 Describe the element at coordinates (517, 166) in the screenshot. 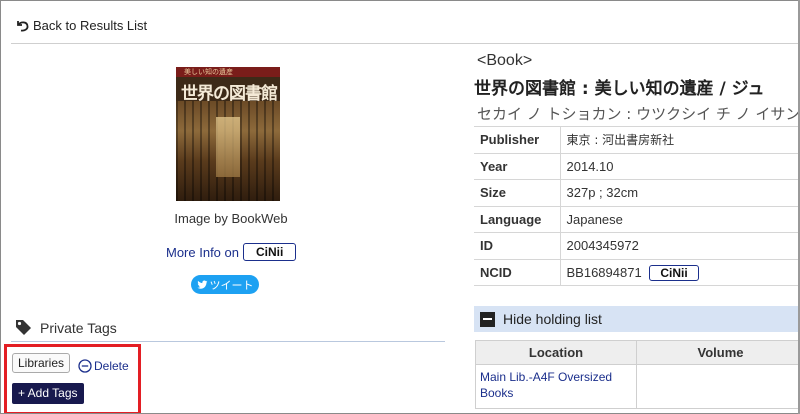

I see `detail-key: Year` at that location.